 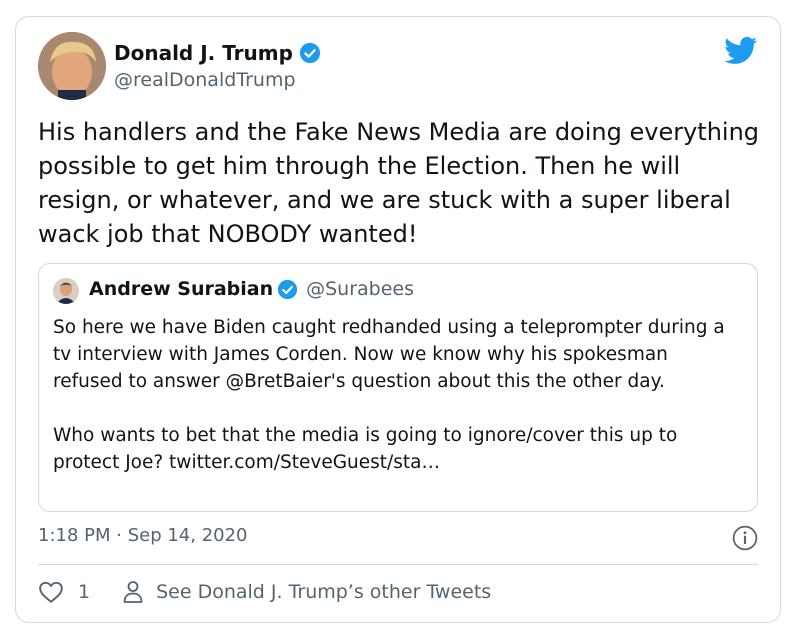 What do you see at coordinates (72, 66) in the screenshot?
I see `author-avatar` at bounding box center [72, 66].